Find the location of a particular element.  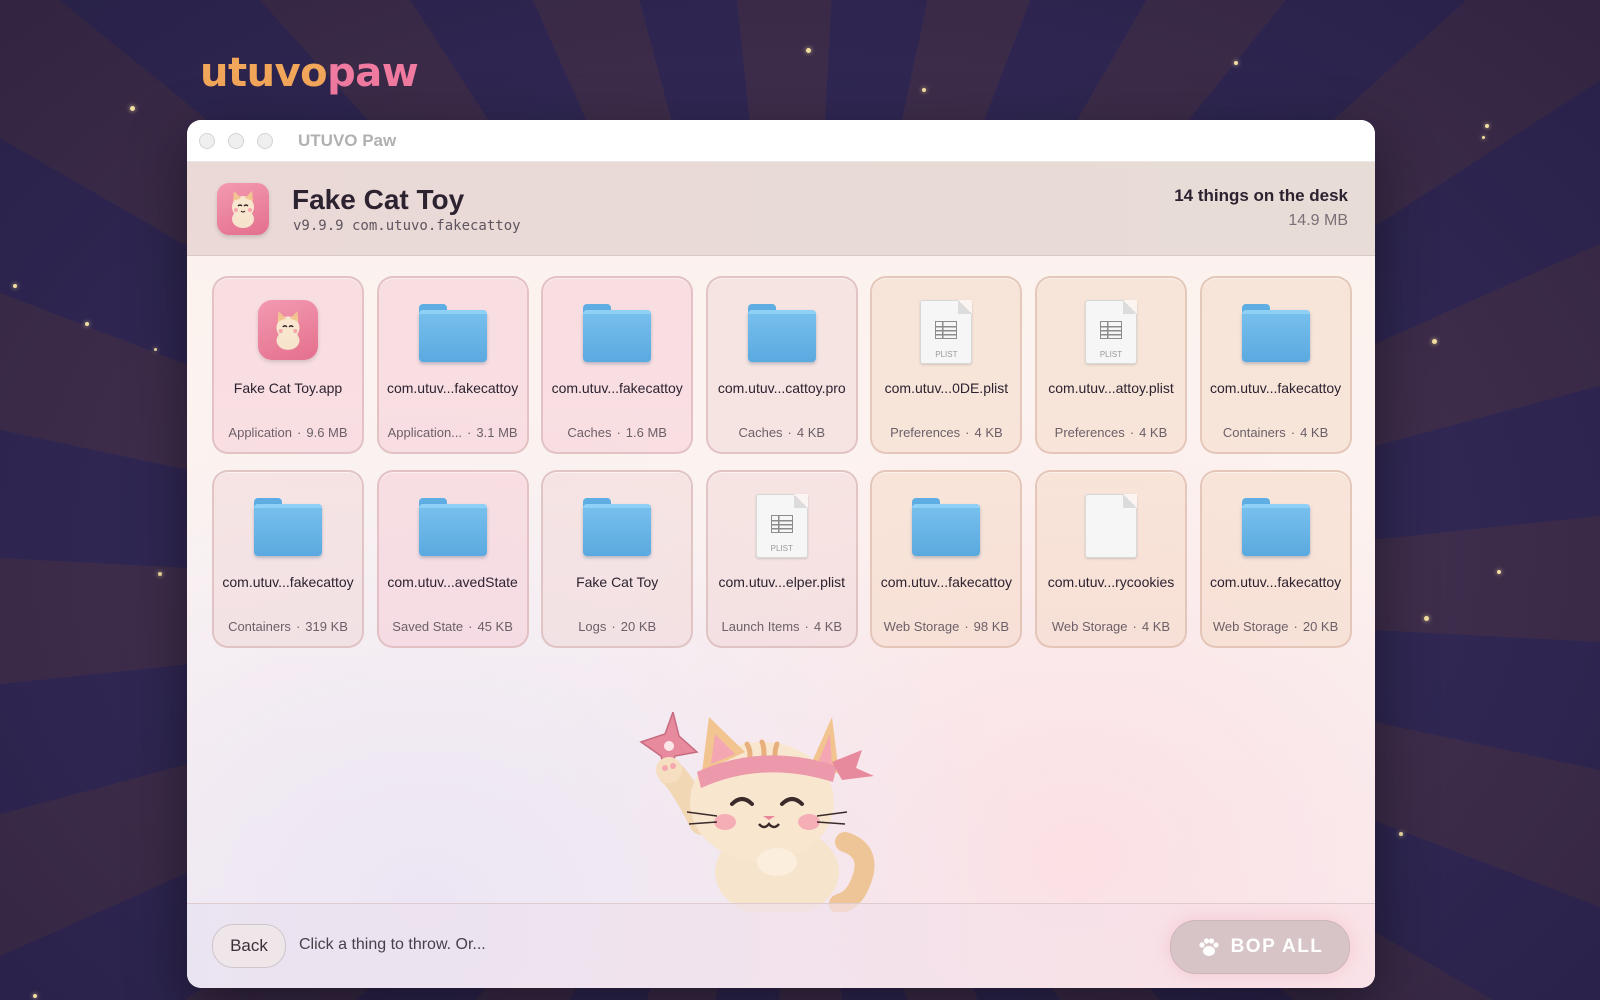

file-meta: Containers · 4 KB is located at coordinates (1276, 432).